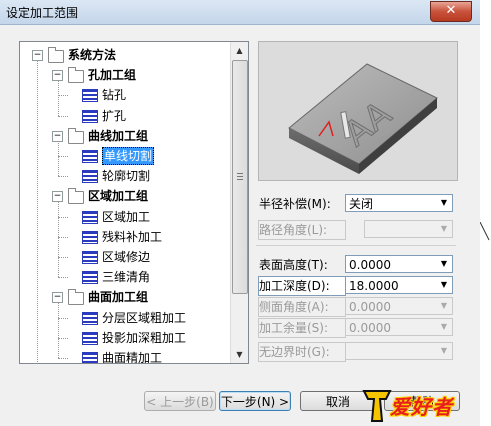  What do you see at coordinates (408, 229) in the screenshot?
I see `path-angle-select: ▼` at bounding box center [408, 229].